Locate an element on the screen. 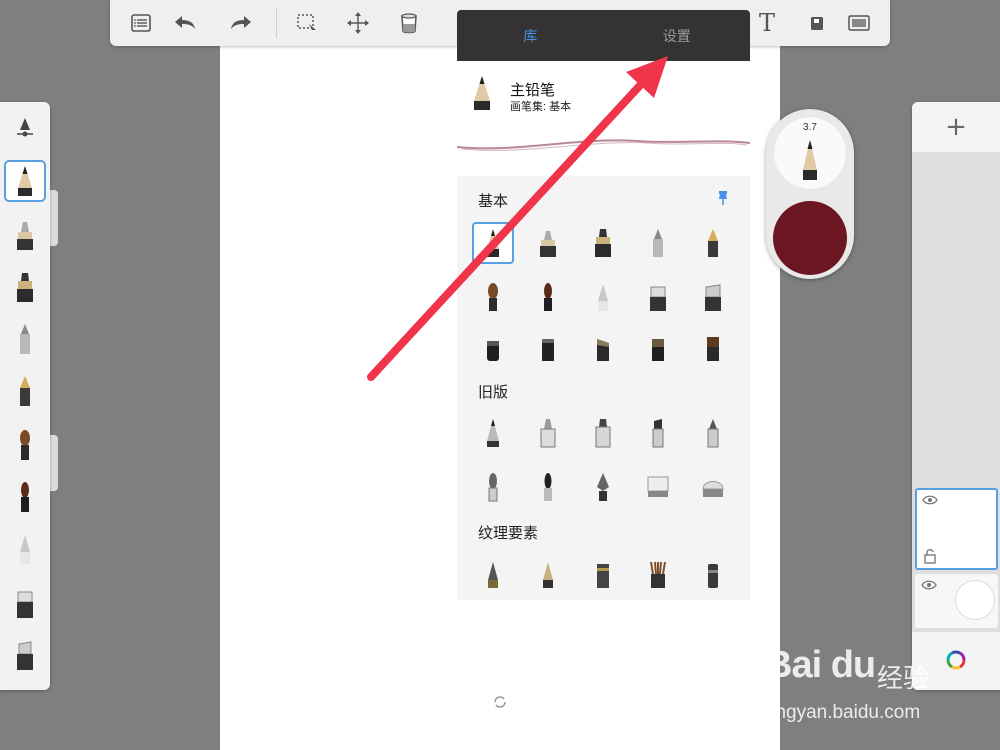  brush-chisel-icon is located at coordinates (658, 433).